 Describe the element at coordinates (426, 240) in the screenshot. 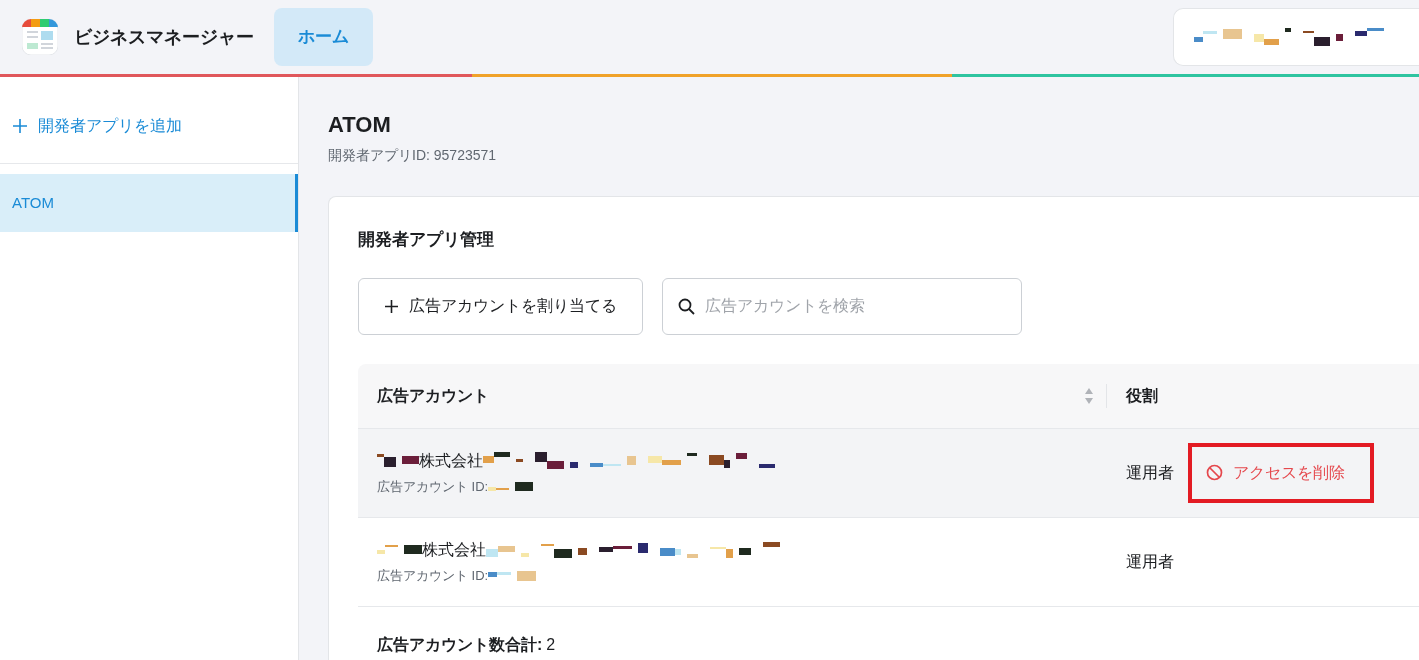

I see `card-title: 開発者アプリ管理` at that location.